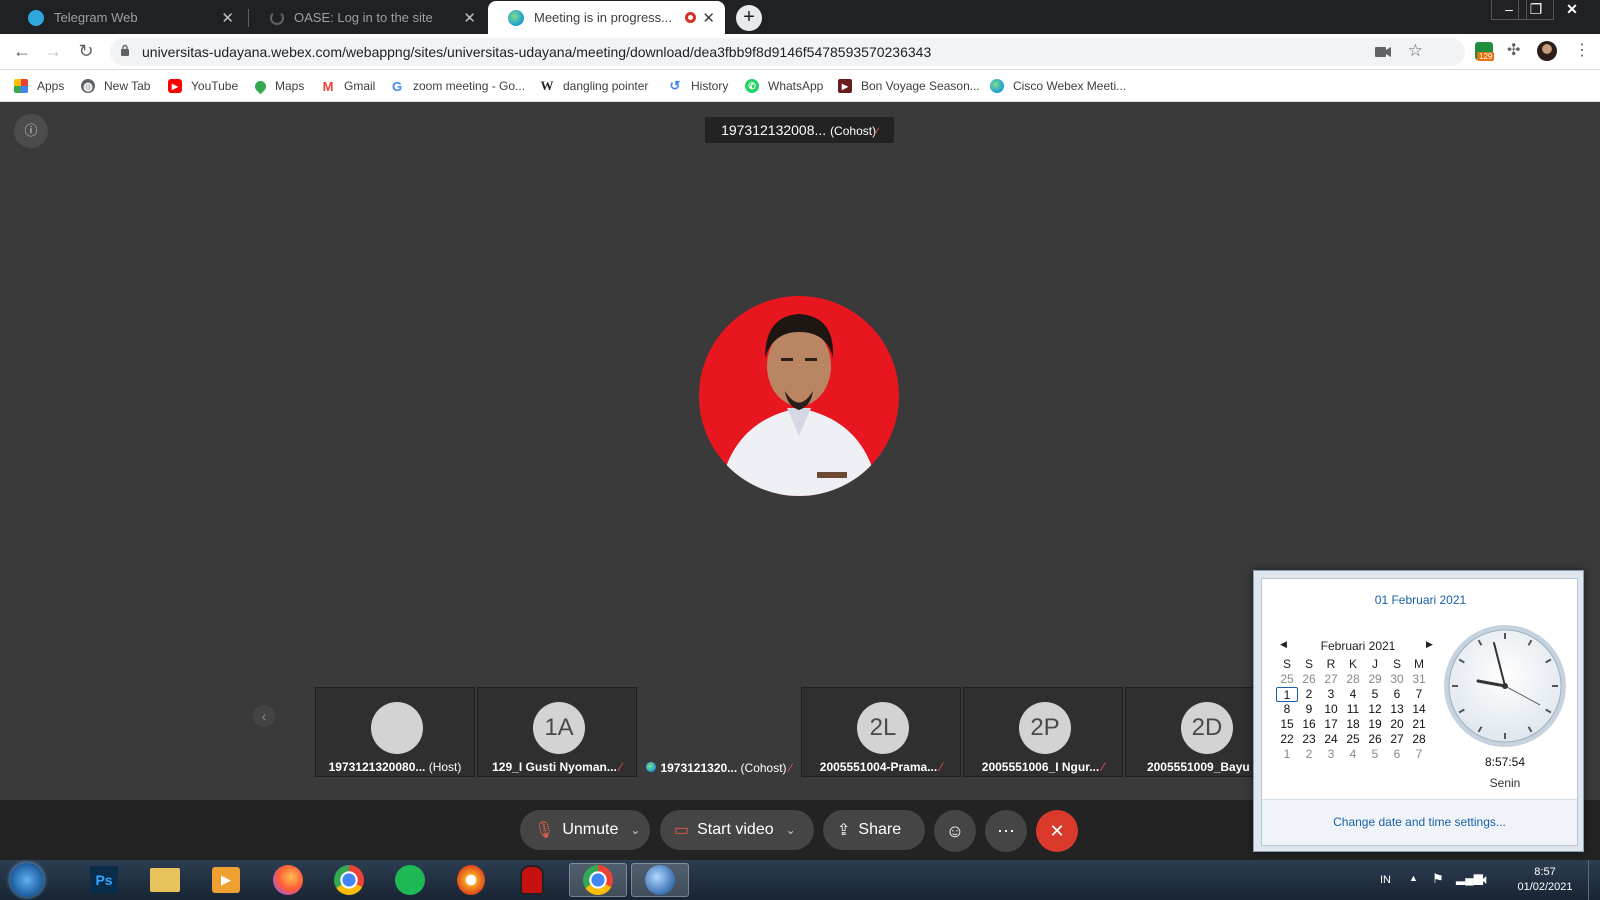 This screenshot has height=900, width=1600. I want to click on network-signal-icon: ▂▄▆, so click(1469, 885).